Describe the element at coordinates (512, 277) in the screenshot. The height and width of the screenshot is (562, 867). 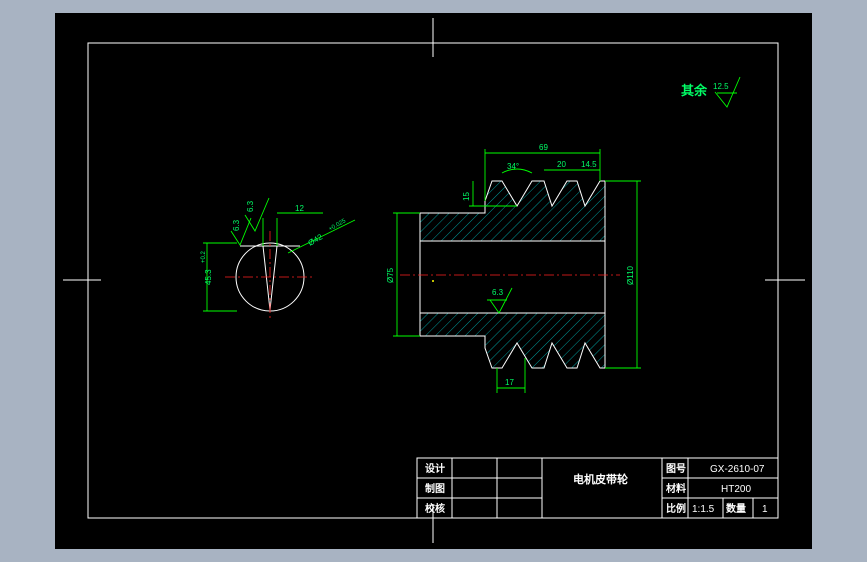
I see `pulley-bore` at that location.